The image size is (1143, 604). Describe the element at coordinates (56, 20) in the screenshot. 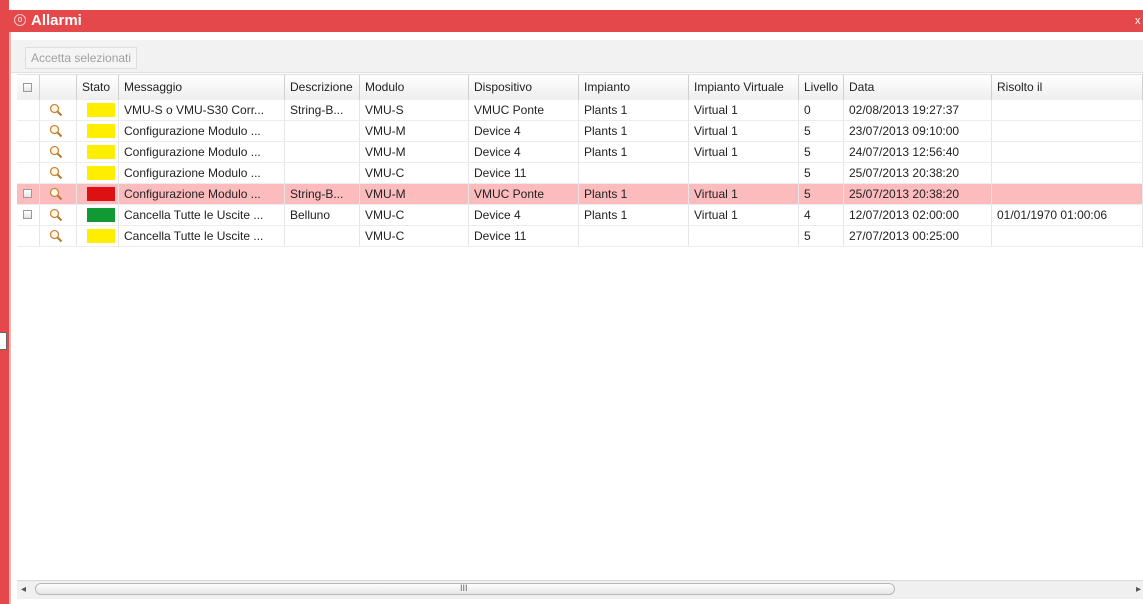

I see `window-title: Allarmi` at that location.